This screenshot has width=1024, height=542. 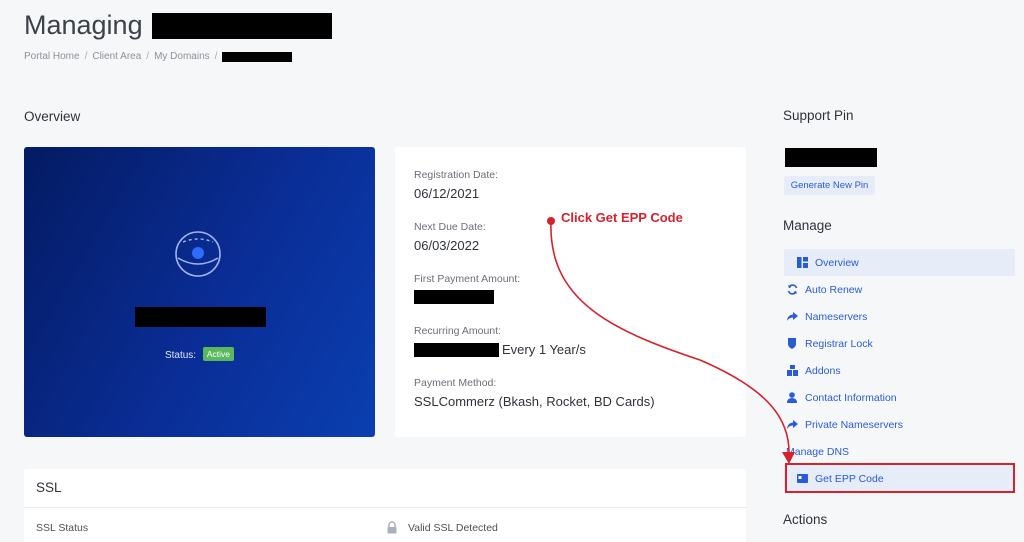 I want to click on first-payment-value, so click(x=467, y=297).